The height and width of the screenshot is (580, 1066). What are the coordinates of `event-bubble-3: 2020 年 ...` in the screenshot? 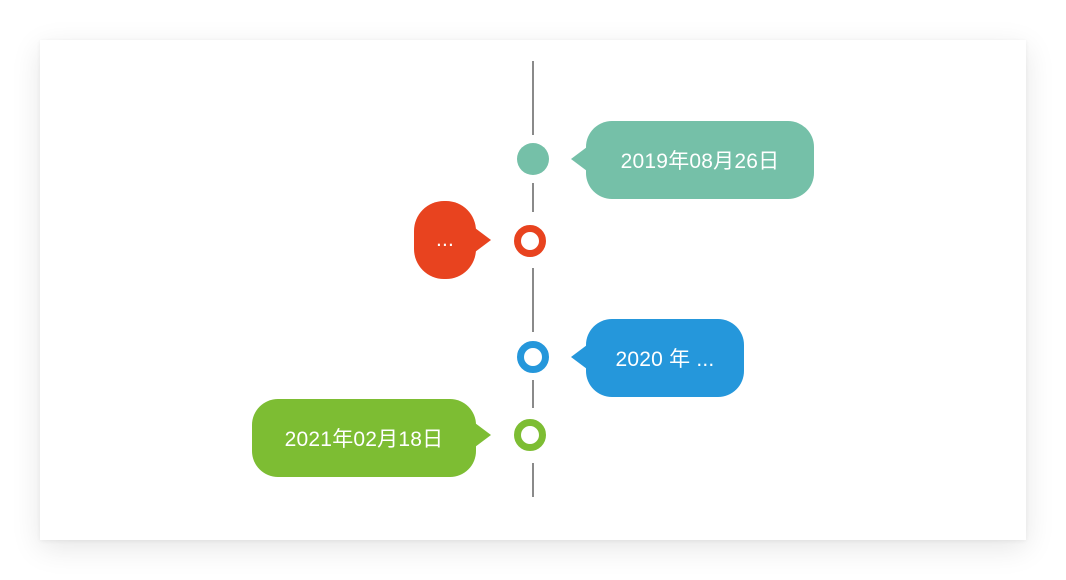 It's located at (665, 358).